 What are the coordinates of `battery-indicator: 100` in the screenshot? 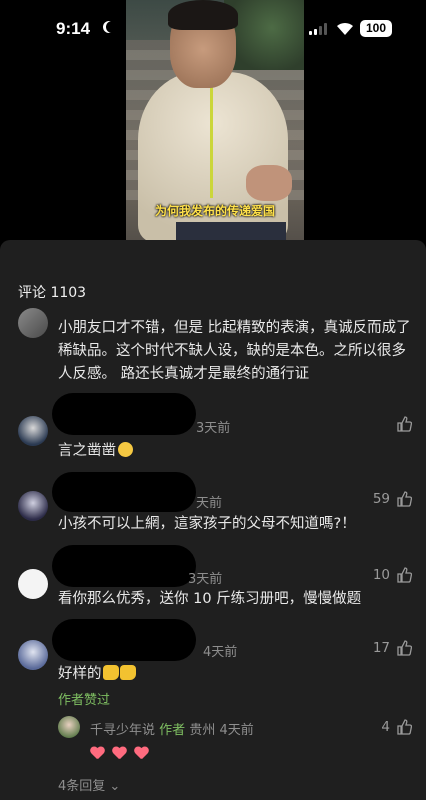 It's located at (376, 28).